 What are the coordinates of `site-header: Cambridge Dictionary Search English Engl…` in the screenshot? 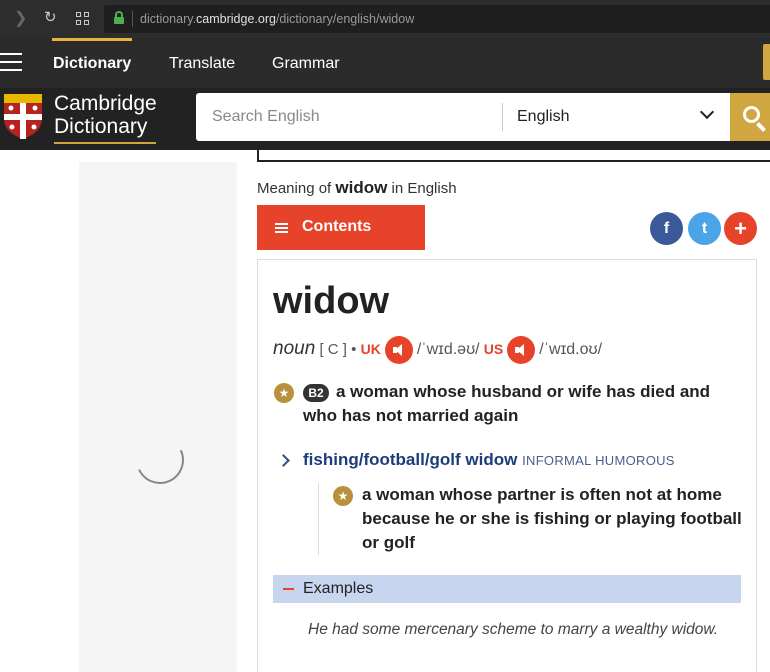 It's located at (385, 119).